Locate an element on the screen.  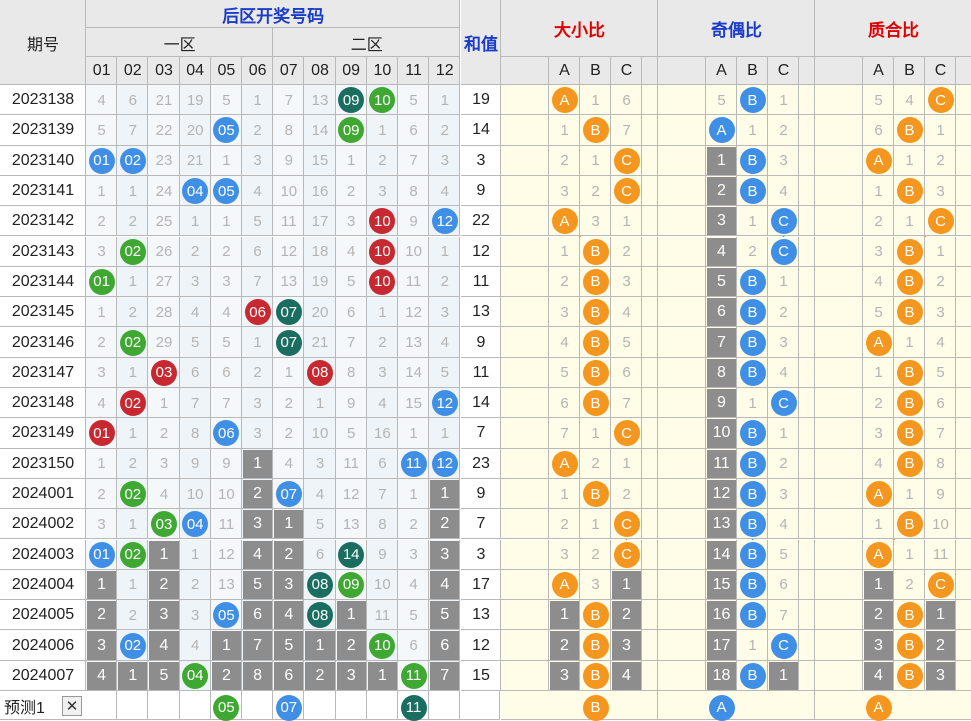
close-icon: ✕ is located at coordinates (72, 706).